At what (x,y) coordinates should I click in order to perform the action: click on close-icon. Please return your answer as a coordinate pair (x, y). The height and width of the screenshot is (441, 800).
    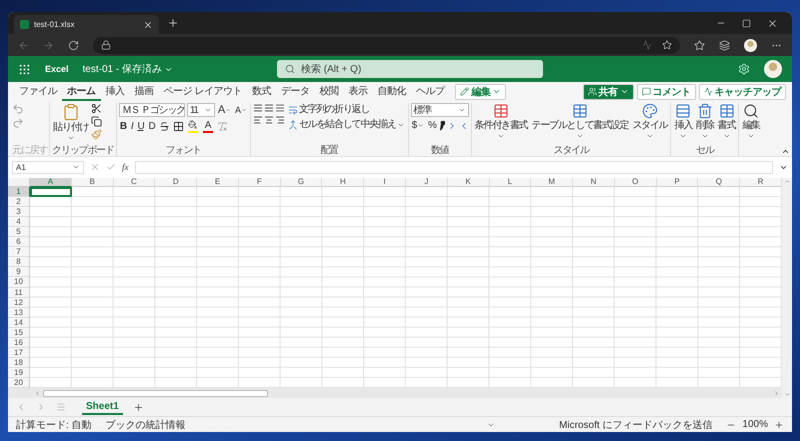
    Looking at the image, I should click on (772, 23).